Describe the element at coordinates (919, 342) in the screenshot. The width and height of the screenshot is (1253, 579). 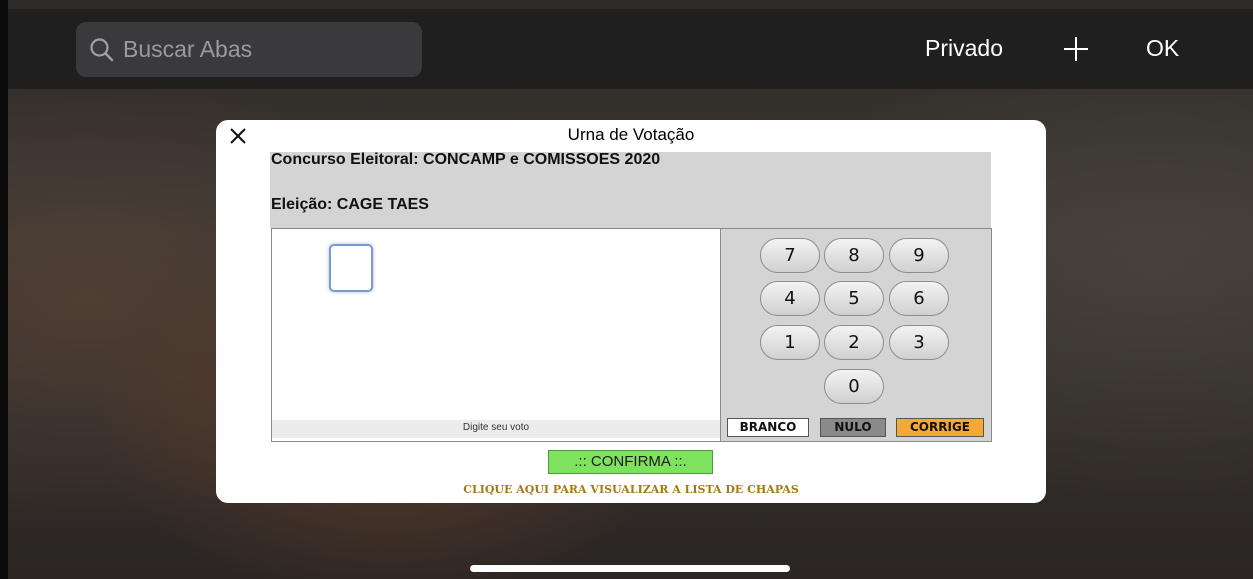
I see `key-3-button: 3` at that location.